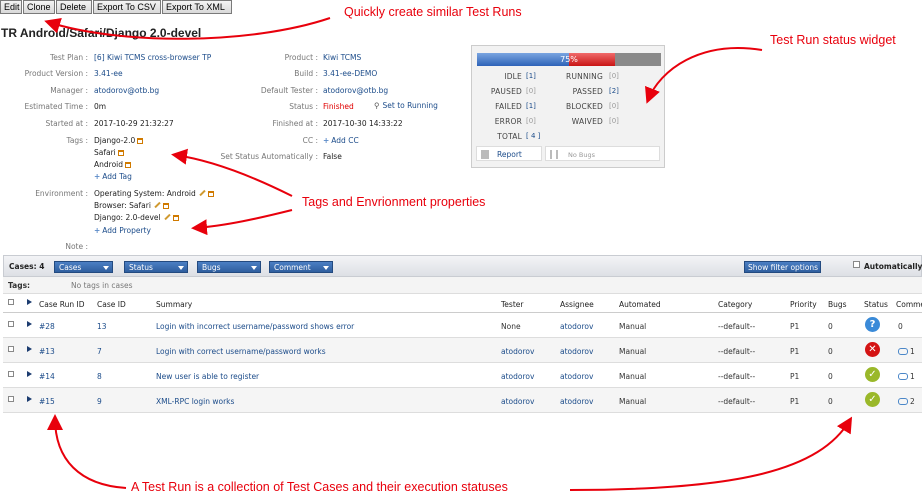 This screenshot has width=922, height=497. What do you see at coordinates (187, 28) in the screenshot?
I see `clone-arrow` at bounding box center [187, 28].